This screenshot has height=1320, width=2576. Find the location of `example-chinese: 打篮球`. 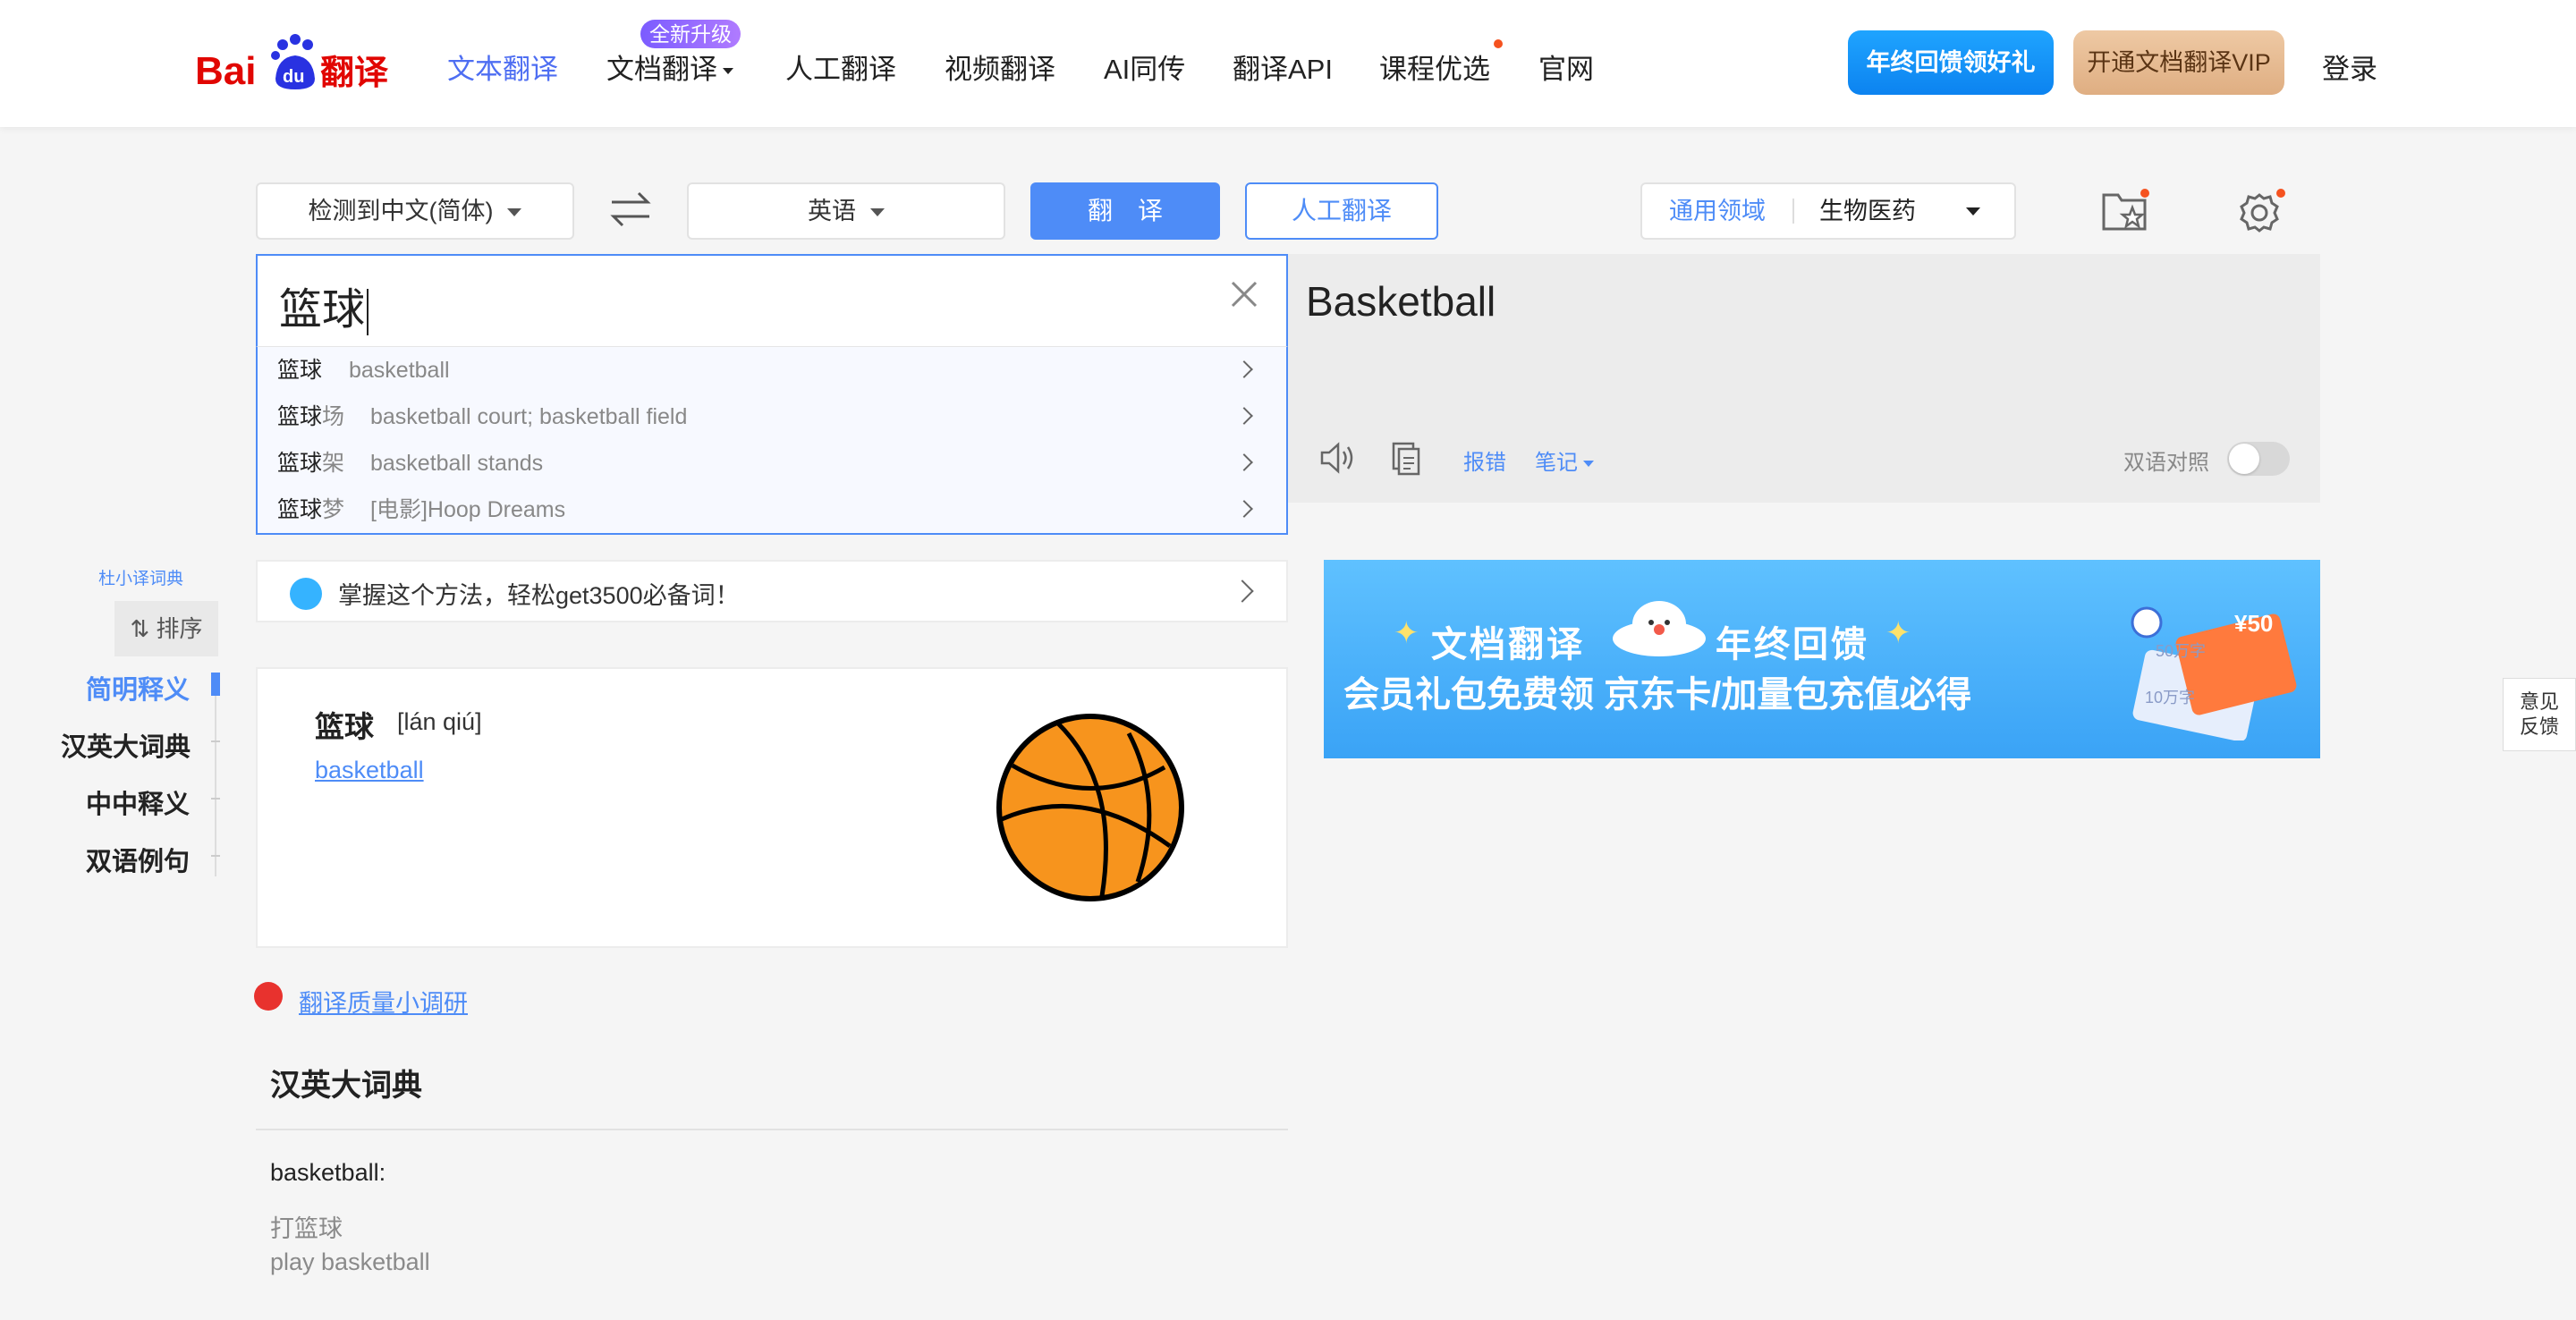

example-chinese: 打篮球 is located at coordinates (306, 1228).